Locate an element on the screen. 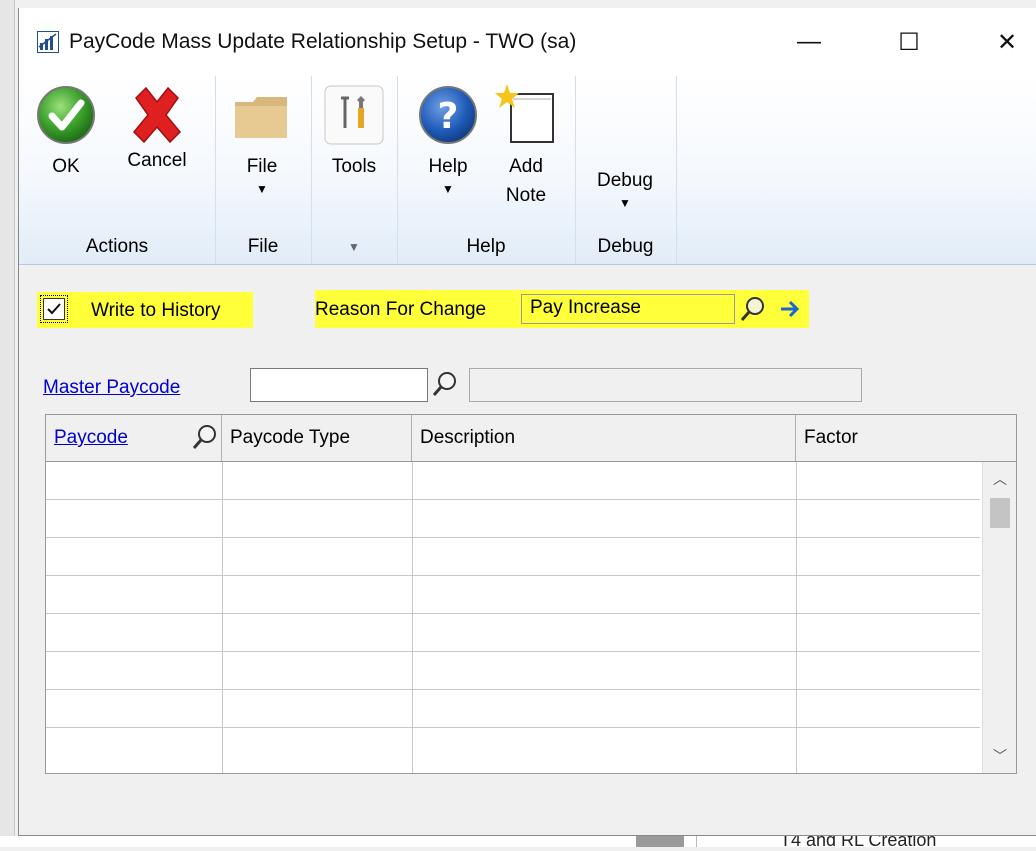  ok-button: OK is located at coordinates (66, 132).